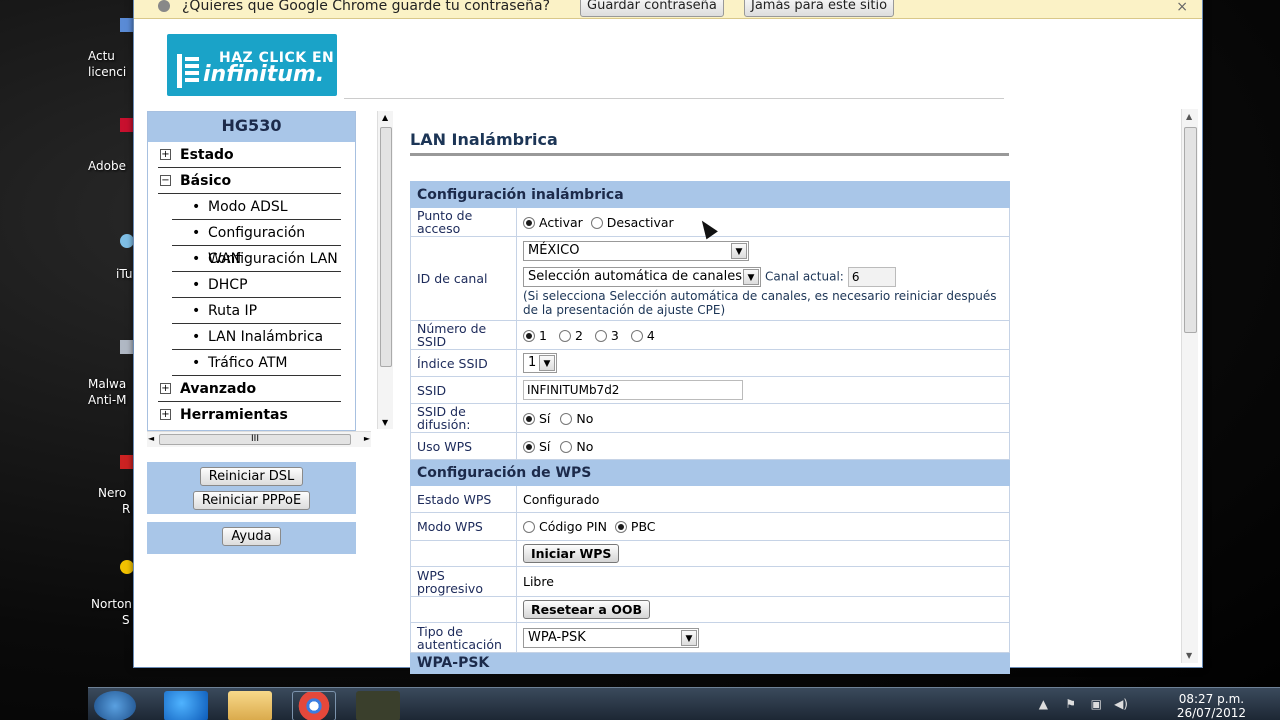  What do you see at coordinates (529, 418) in the screenshot?
I see `broadcast-yes-radio` at bounding box center [529, 418].